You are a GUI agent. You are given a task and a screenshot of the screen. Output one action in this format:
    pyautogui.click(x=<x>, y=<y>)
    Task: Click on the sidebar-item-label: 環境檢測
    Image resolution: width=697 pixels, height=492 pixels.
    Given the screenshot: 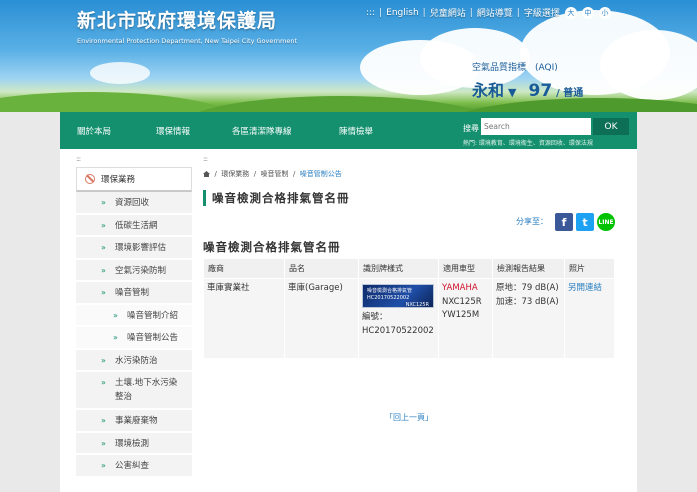 What is the action you would take?
    pyautogui.click(x=132, y=443)
    